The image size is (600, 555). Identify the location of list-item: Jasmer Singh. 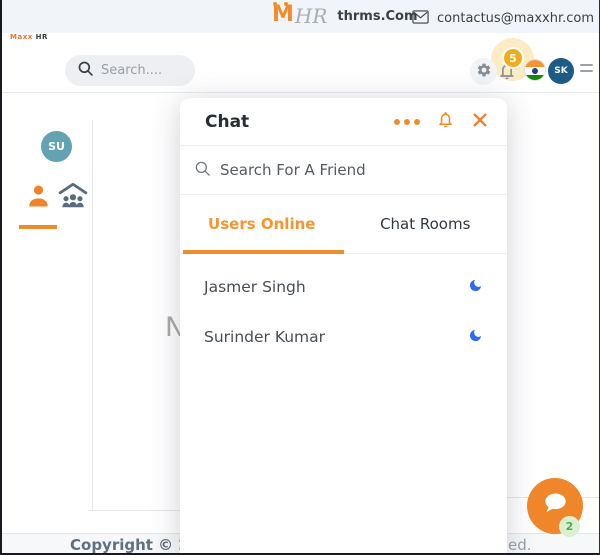
(343, 287).